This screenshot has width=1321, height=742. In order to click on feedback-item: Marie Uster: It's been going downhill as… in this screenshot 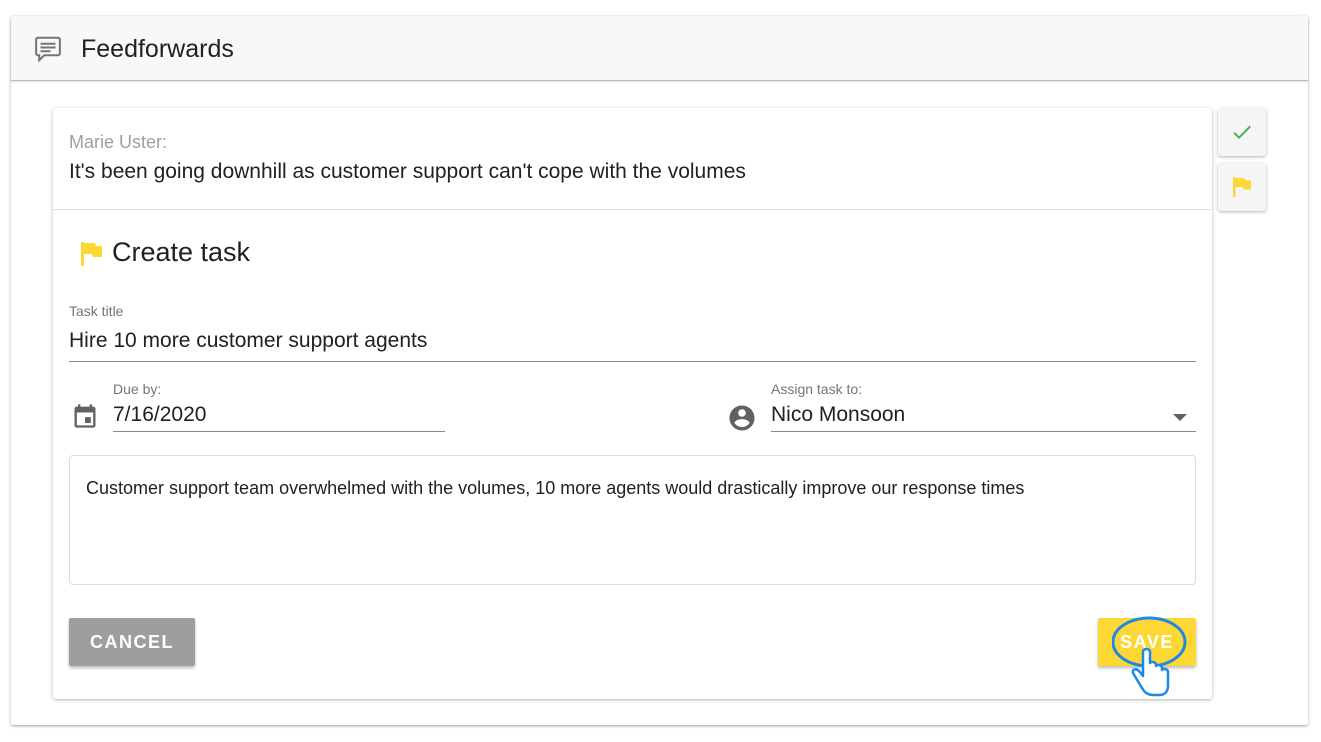, I will do `click(632, 159)`.